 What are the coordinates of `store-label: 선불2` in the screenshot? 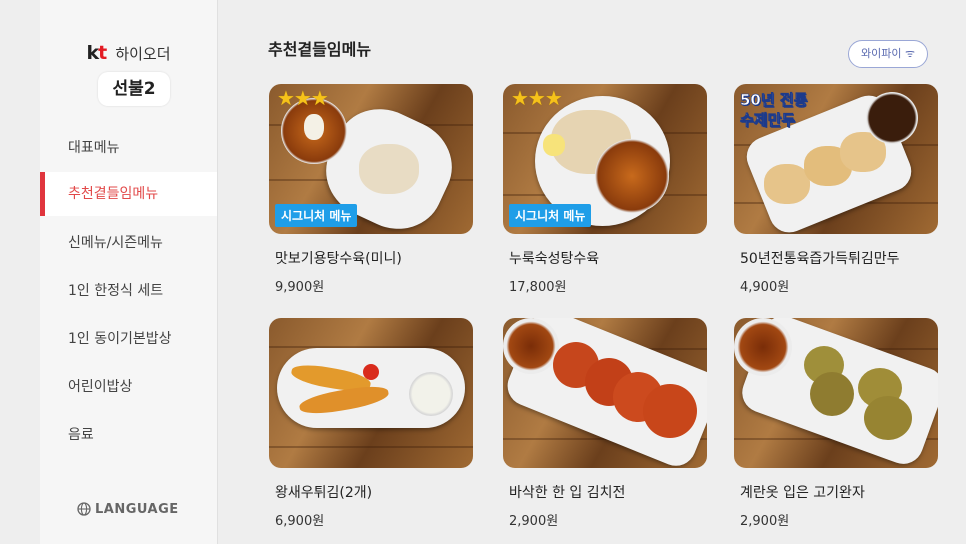 It's located at (134, 89).